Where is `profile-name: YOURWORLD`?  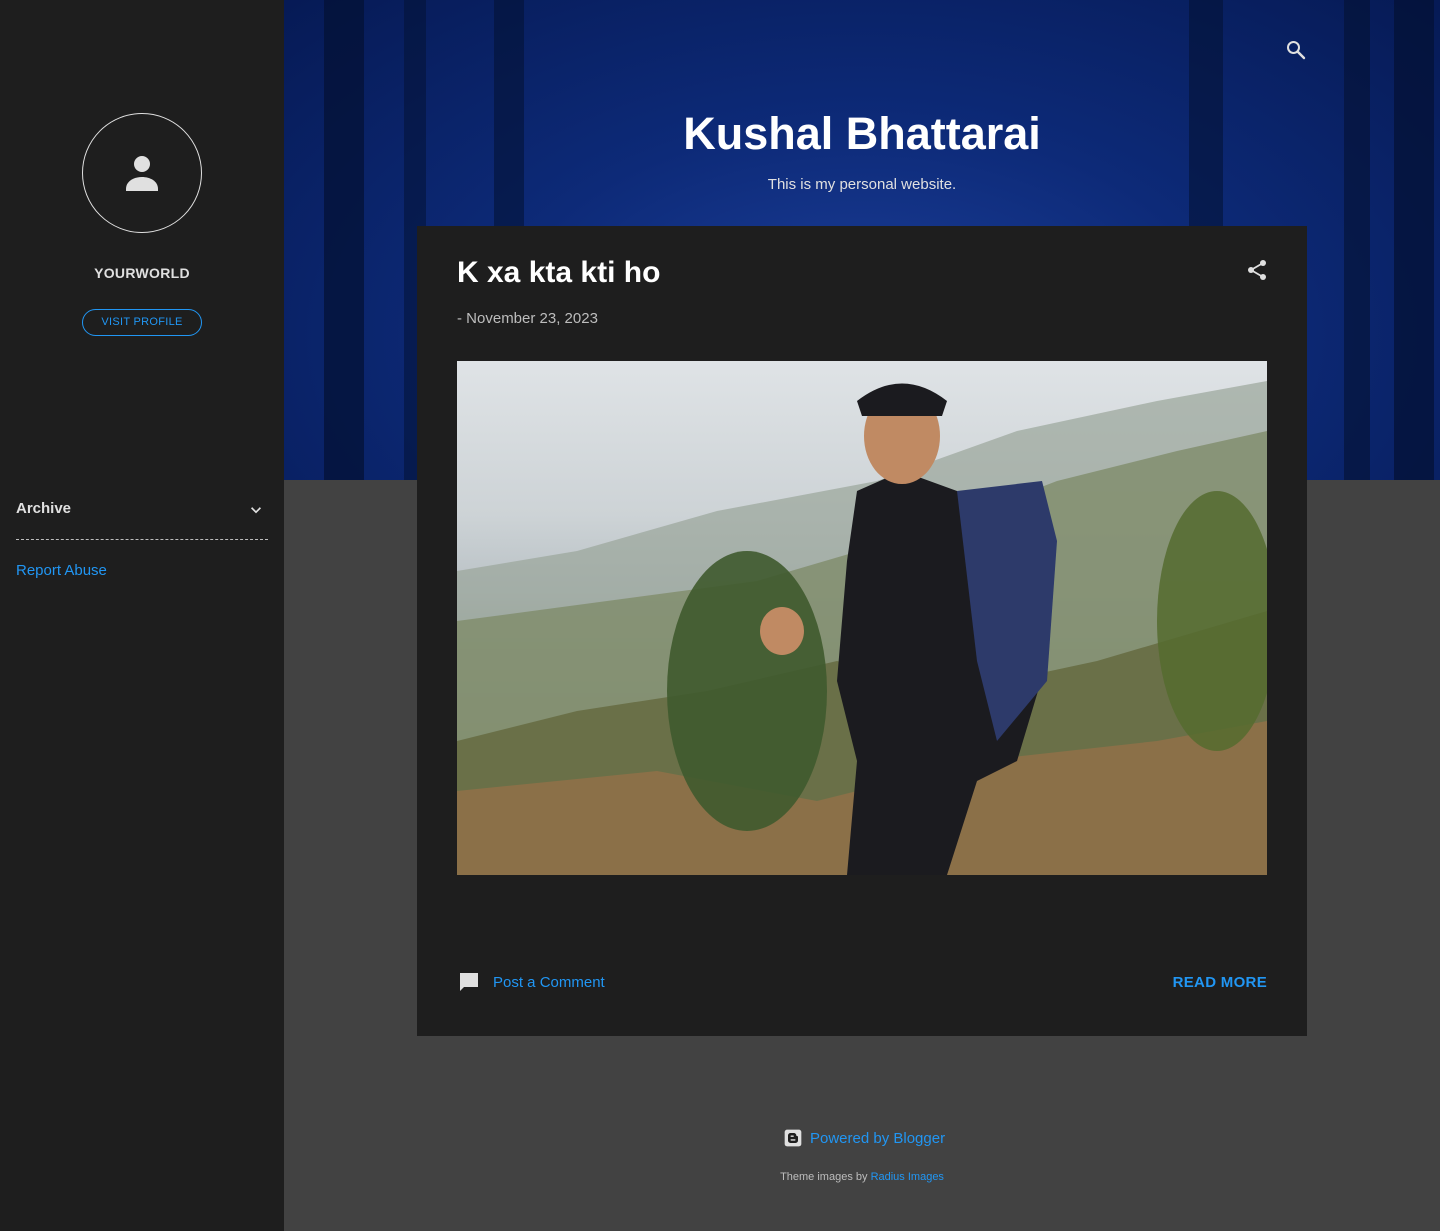 profile-name: YOURWORLD is located at coordinates (142, 273).